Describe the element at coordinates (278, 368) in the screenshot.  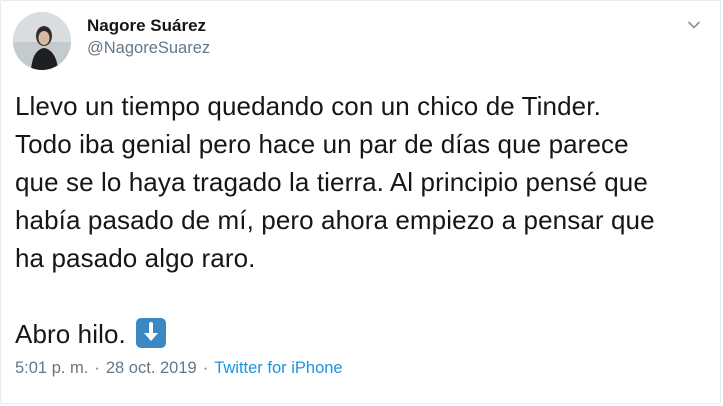
I see `tweet-source-link: Twitter for iPhone` at that location.